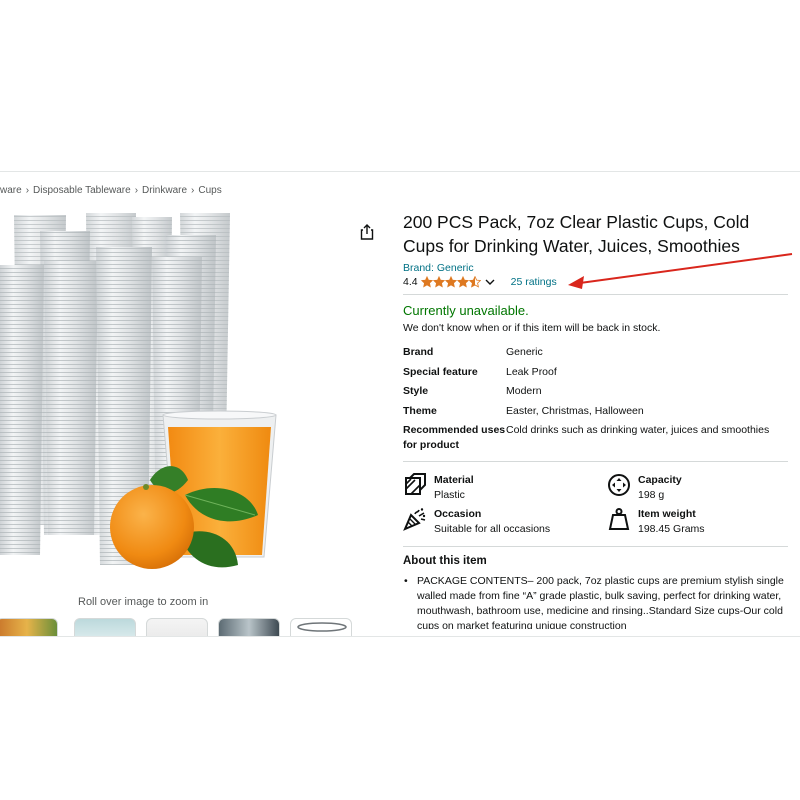 The image size is (800, 800). I want to click on attribute-label: Item weight, so click(667, 514).